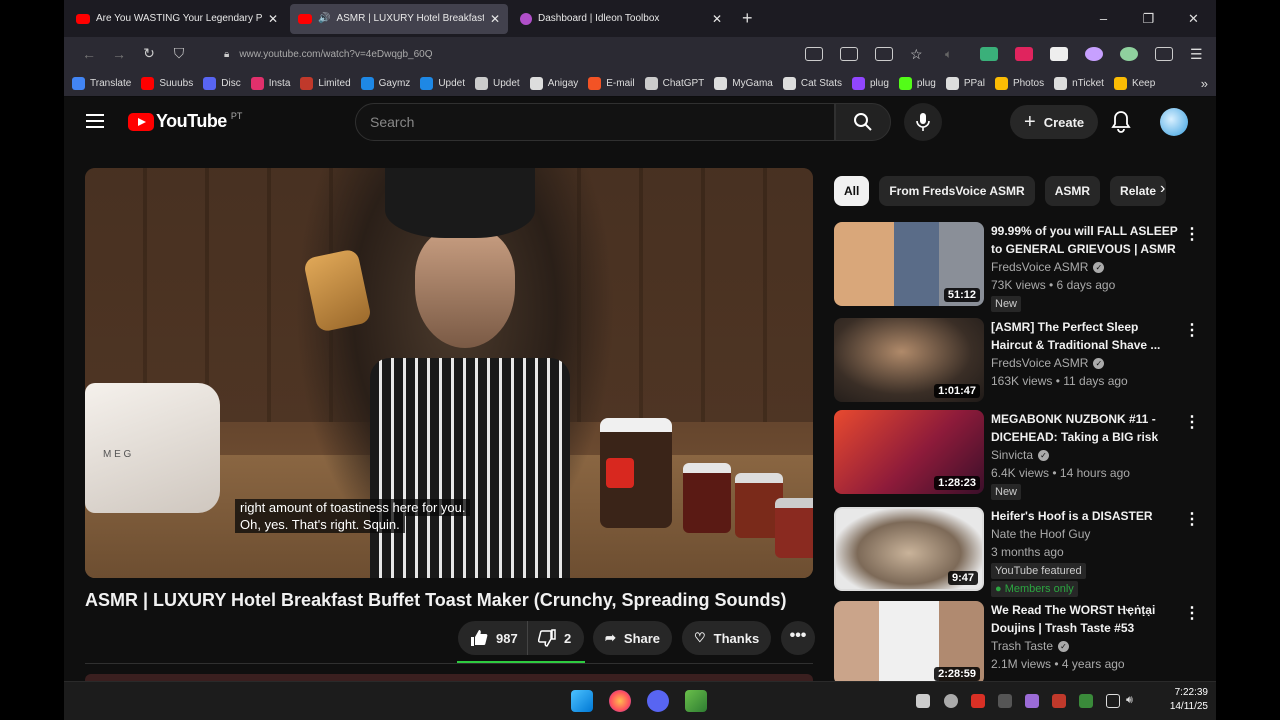 The height and width of the screenshot is (720, 1280). What do you see at coordinates (863, 122) in the screenshot?
I see `search-button` at bounding box center [863, 122].